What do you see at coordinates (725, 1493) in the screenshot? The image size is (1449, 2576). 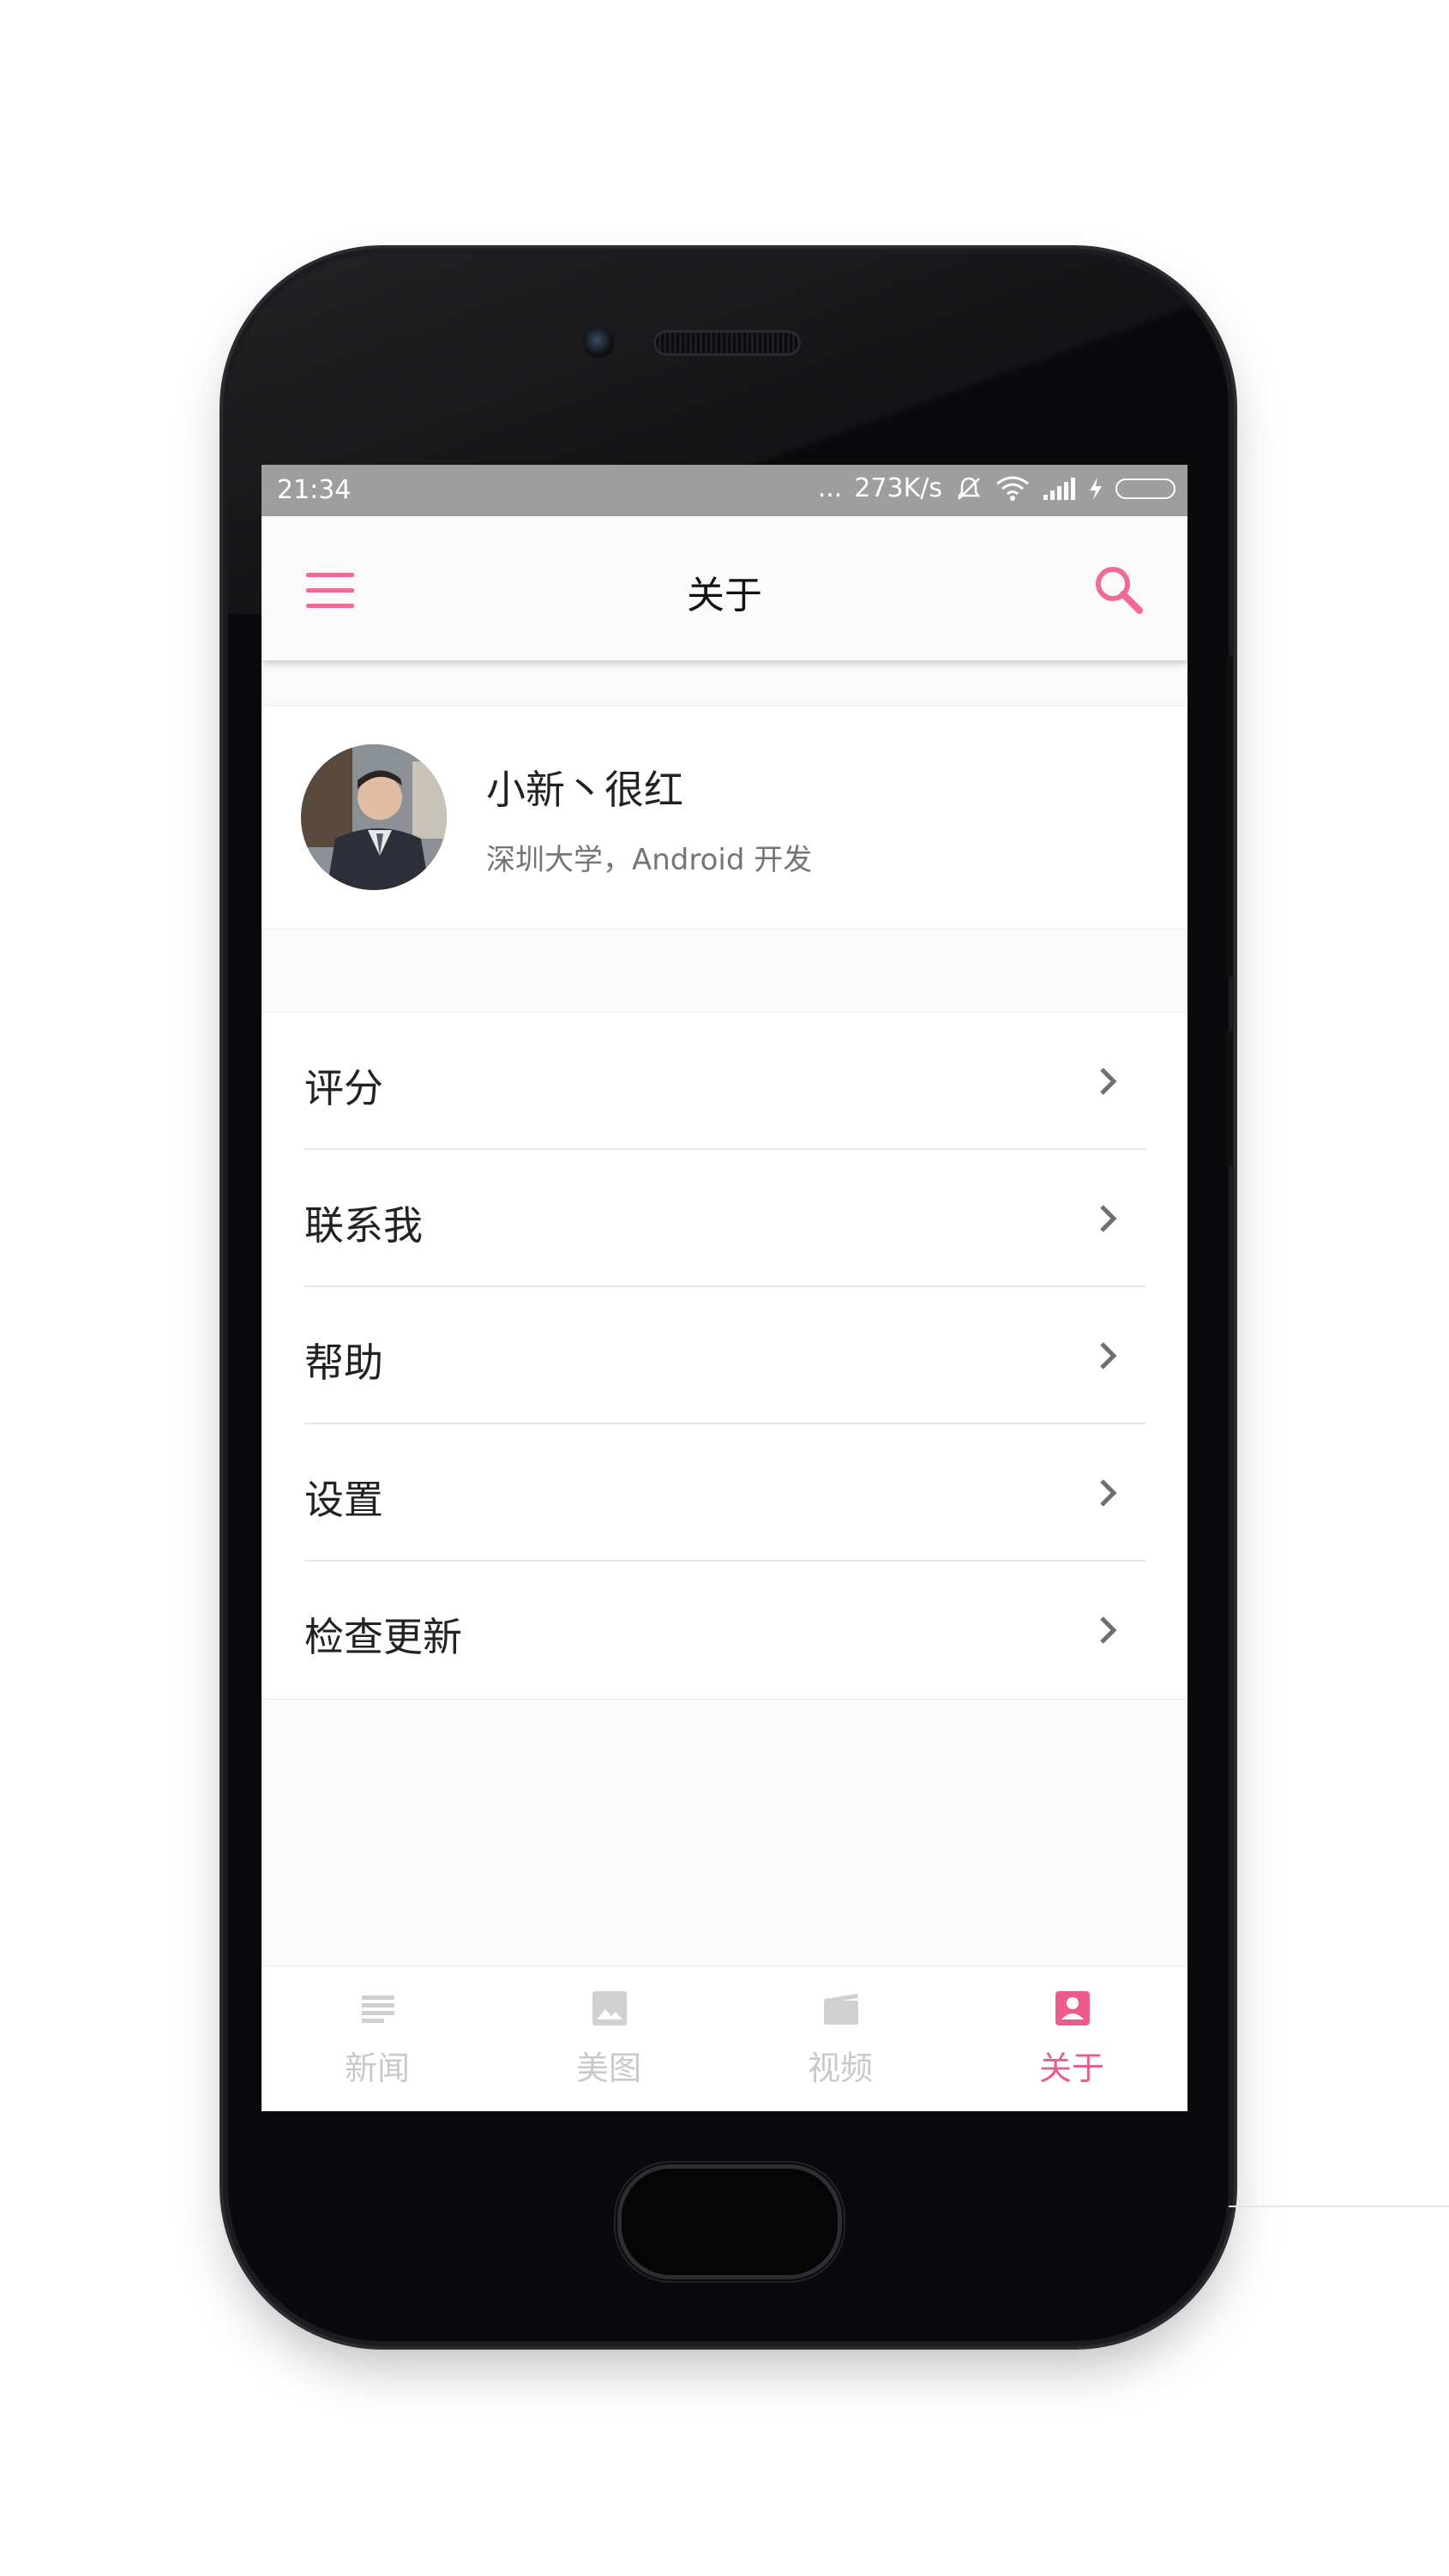 I see `menu-item-settings: 设置` at bounding box center [725, 1493].